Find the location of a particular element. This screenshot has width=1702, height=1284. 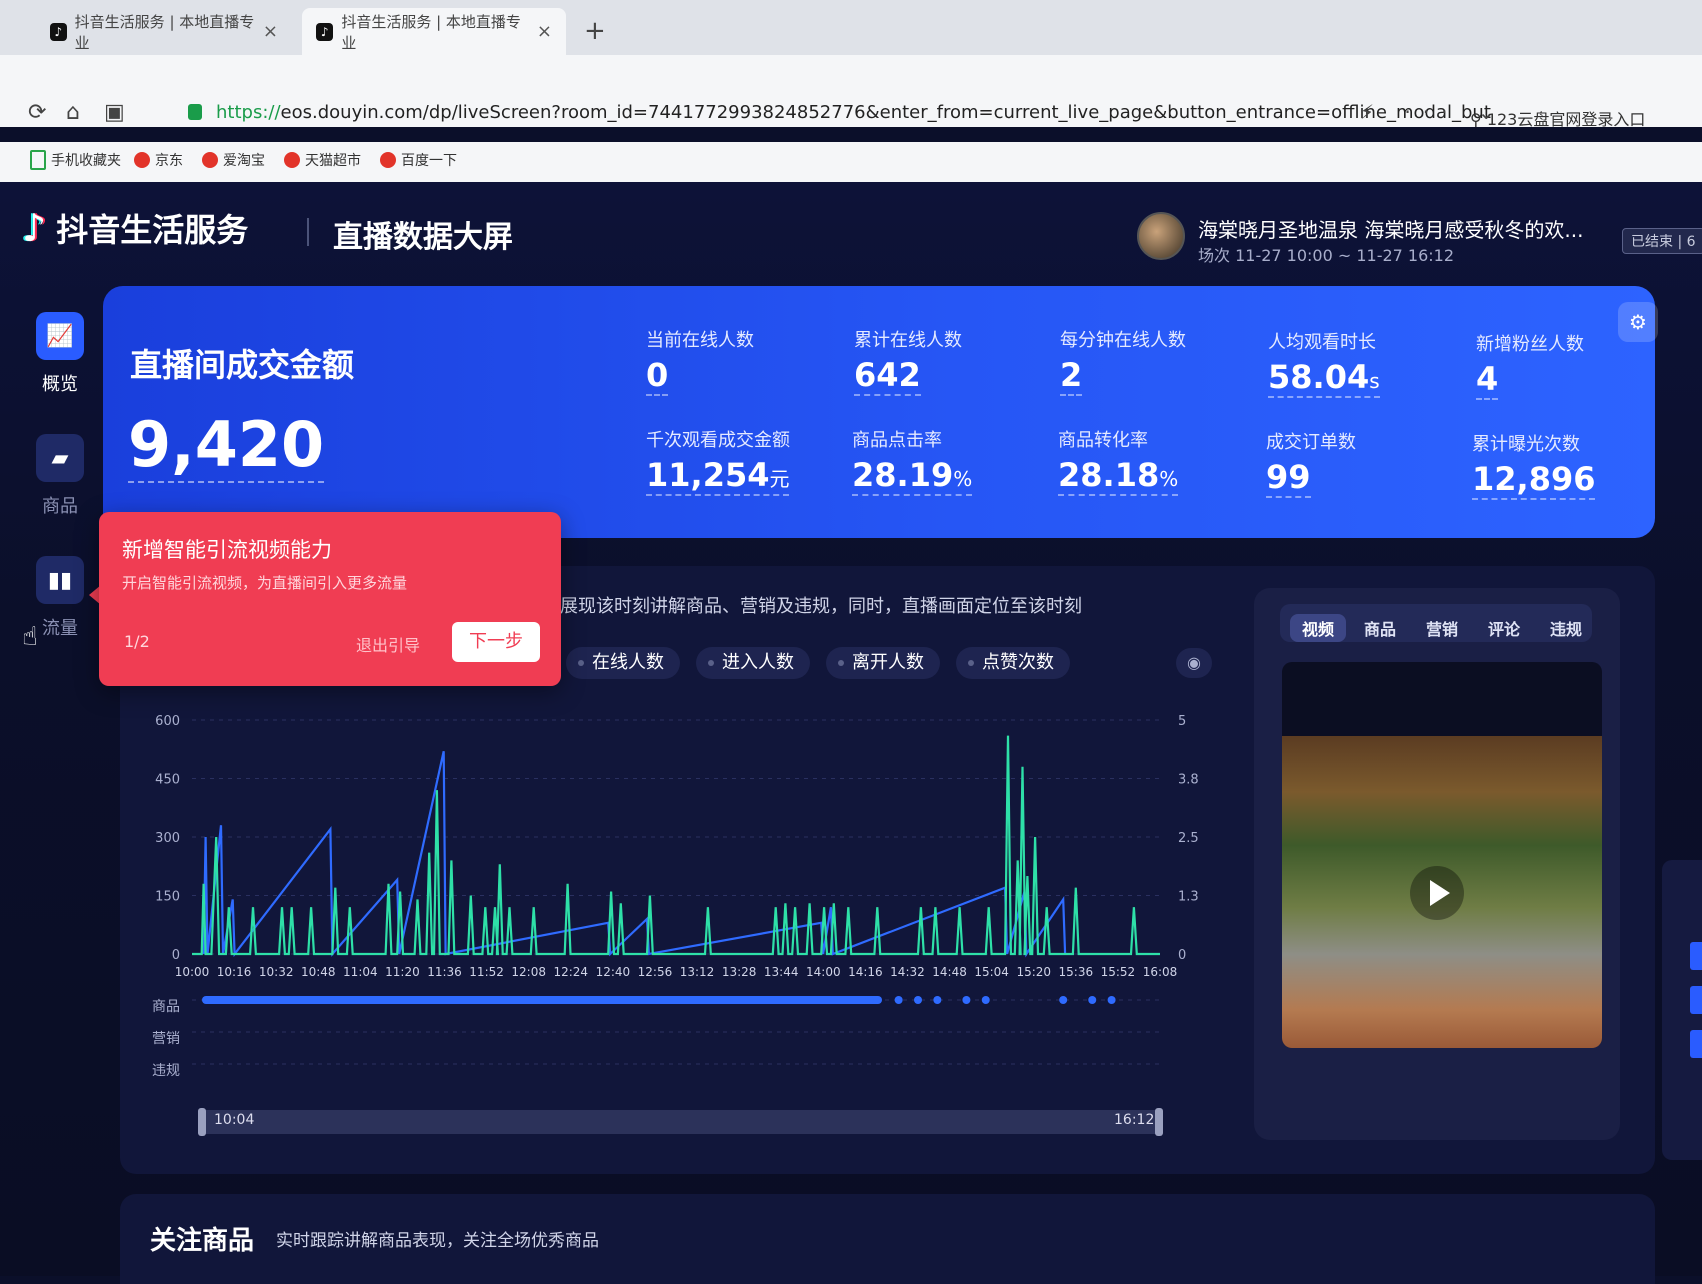

bookmark-item: 天猫超市 is located at coordinates (322, 160).